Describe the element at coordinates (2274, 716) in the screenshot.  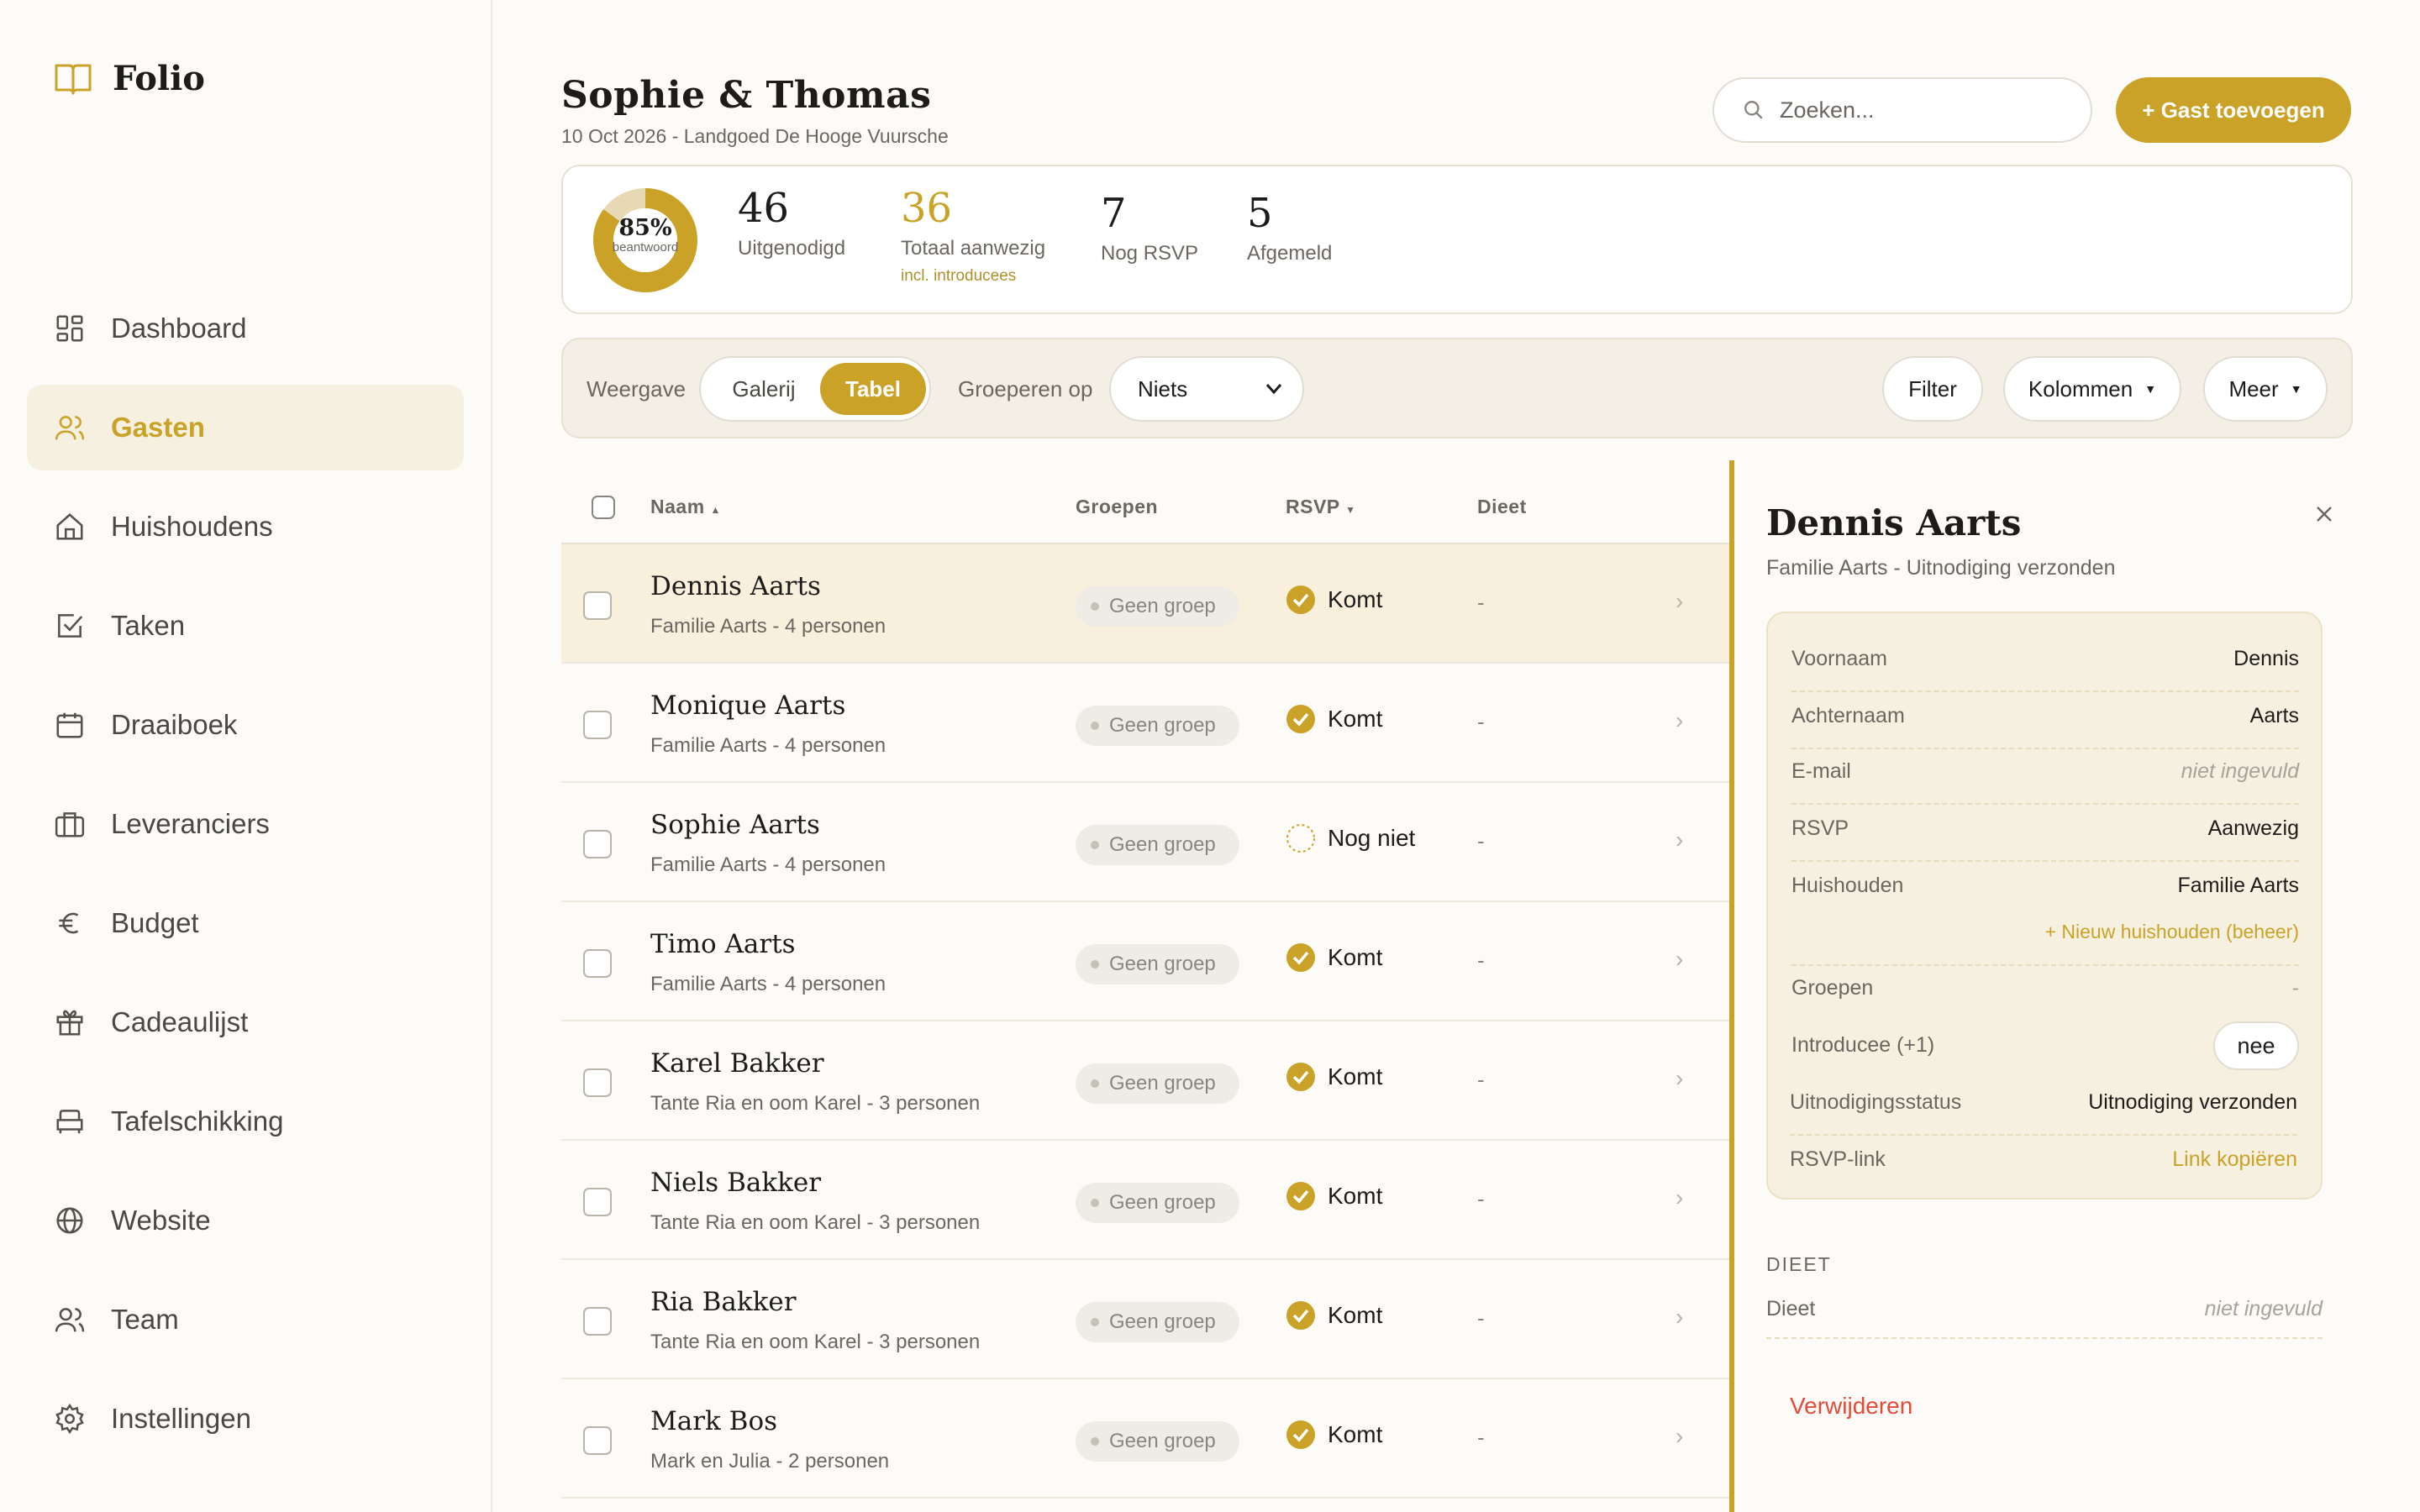
I see `field-value: Aarts` at that location.